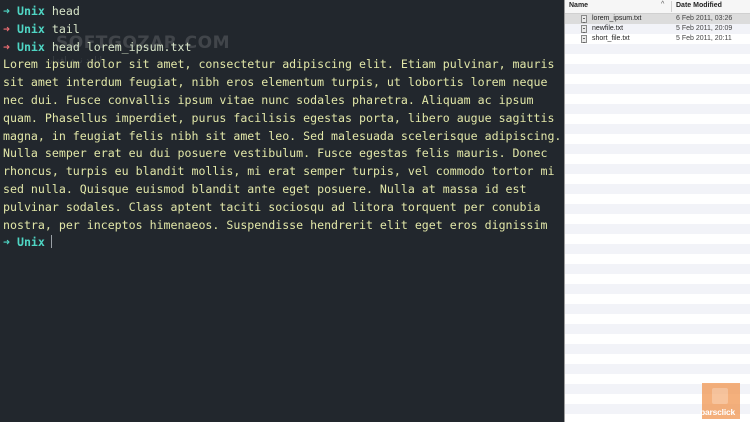 This screenshot has height=422, width=750. Describe the element at coordinates (704, 28) in the screenshot. I see `file-date: 5 Feb 2011, 20:09` at that location.